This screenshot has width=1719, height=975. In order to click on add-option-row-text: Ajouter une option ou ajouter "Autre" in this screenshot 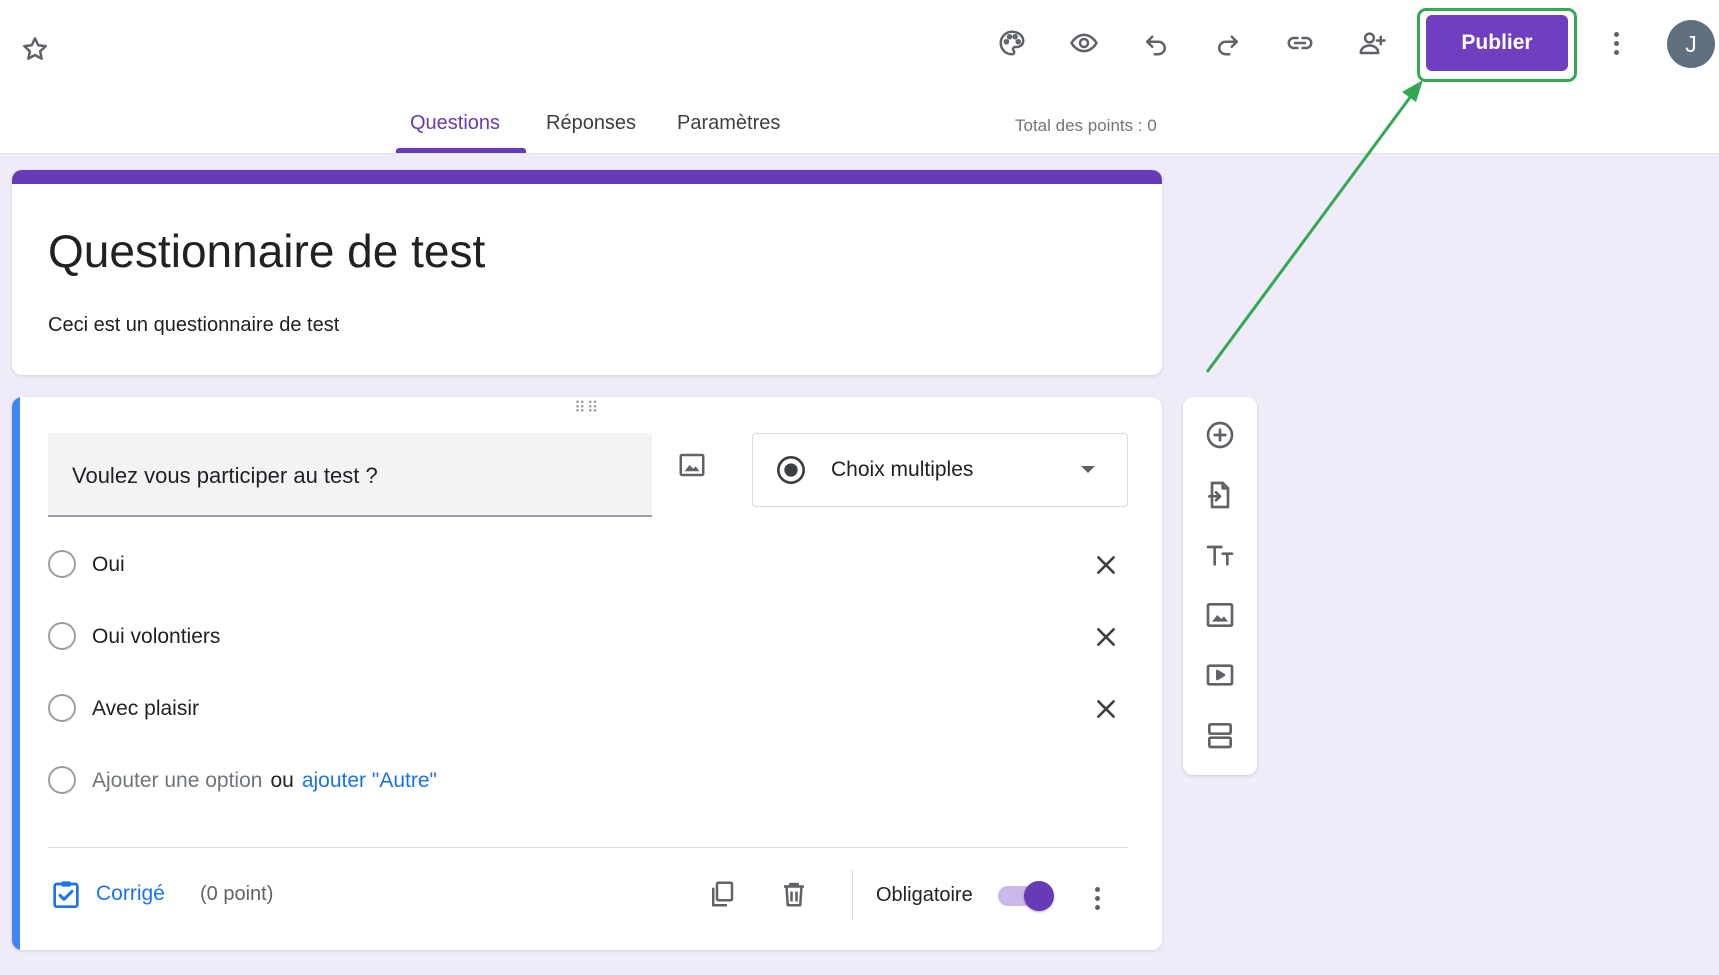, I will do `click(264, 781)`.